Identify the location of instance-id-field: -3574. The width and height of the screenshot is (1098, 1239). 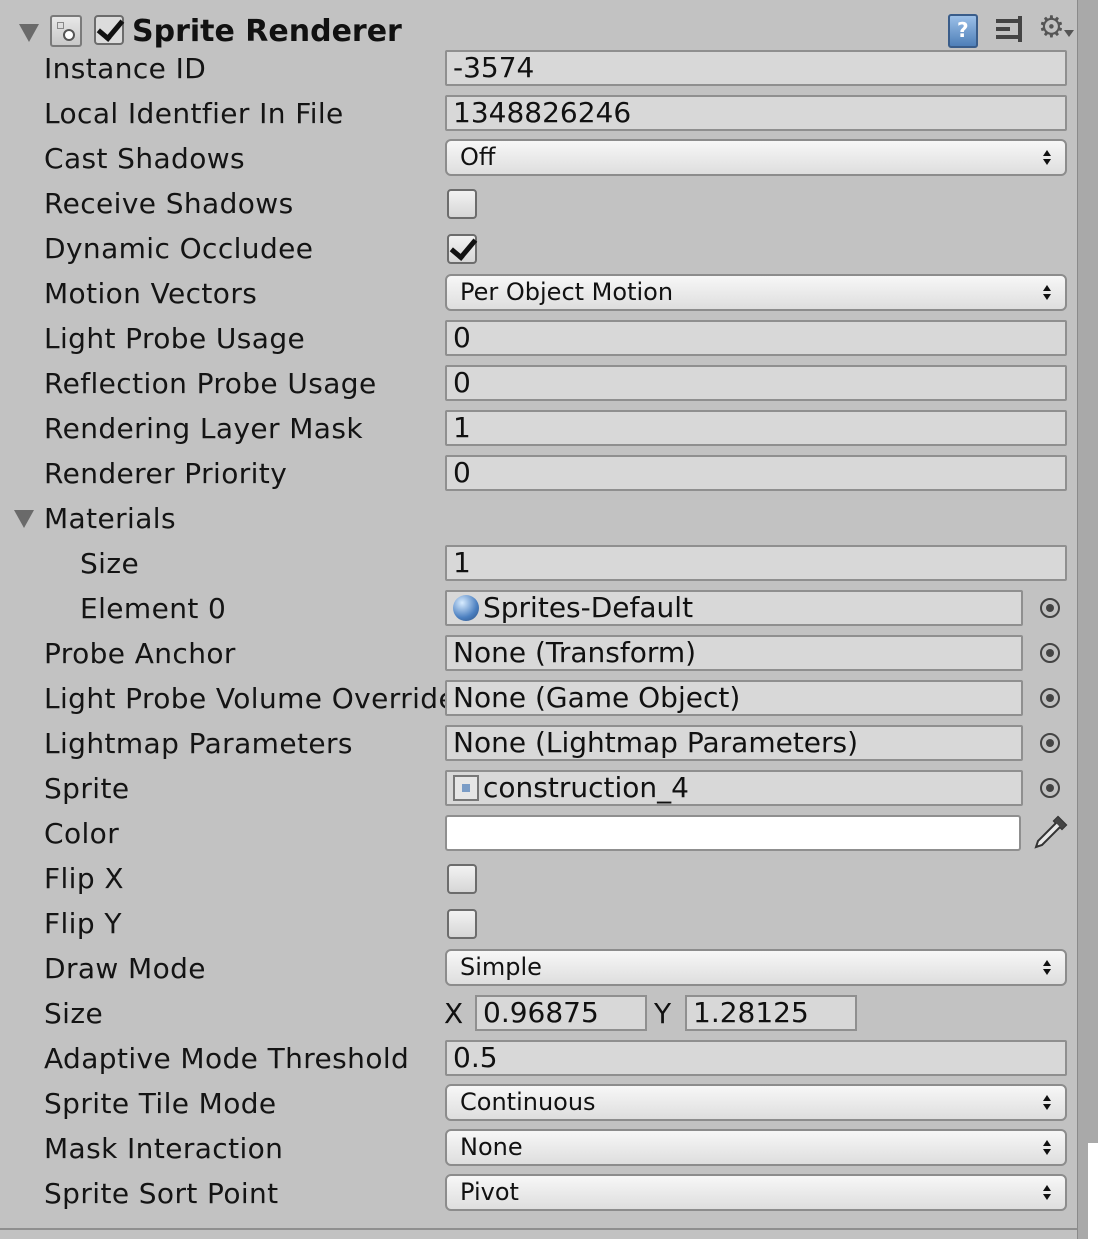
(756, 68).